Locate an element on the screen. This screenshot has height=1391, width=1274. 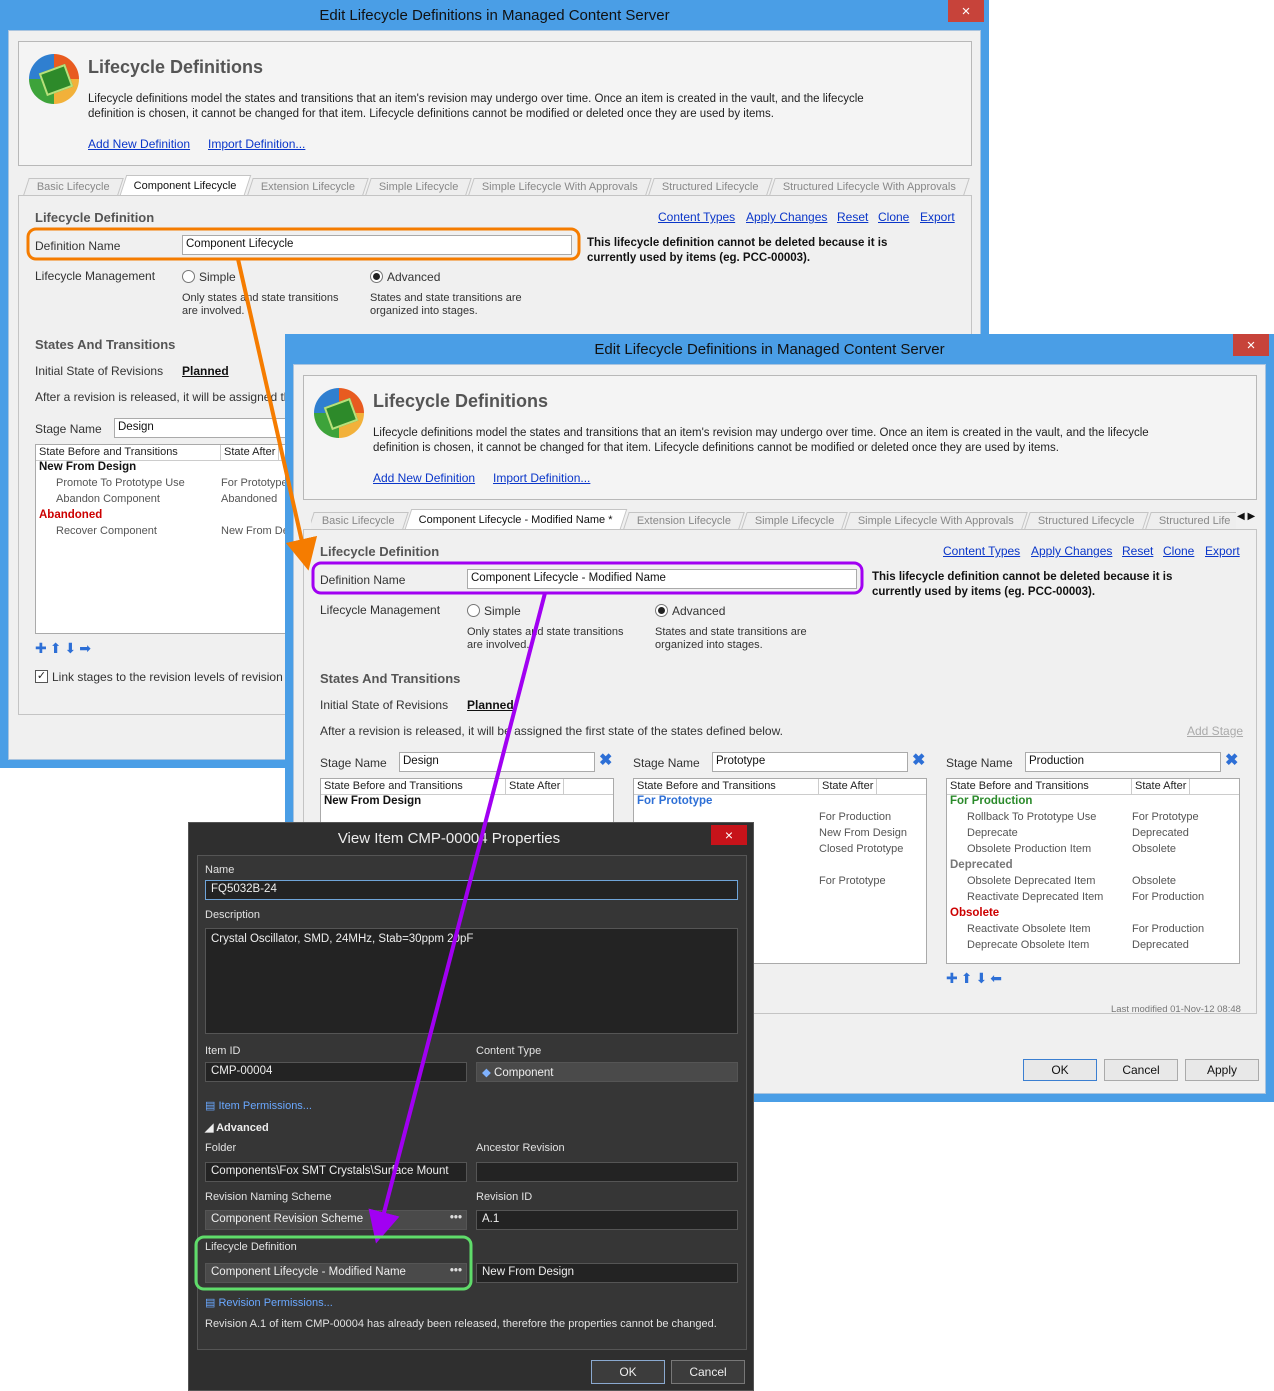
lifecycle-definition-select: Component Lifecycle - Modified Name ••• is located at coordinates (336, 1273).